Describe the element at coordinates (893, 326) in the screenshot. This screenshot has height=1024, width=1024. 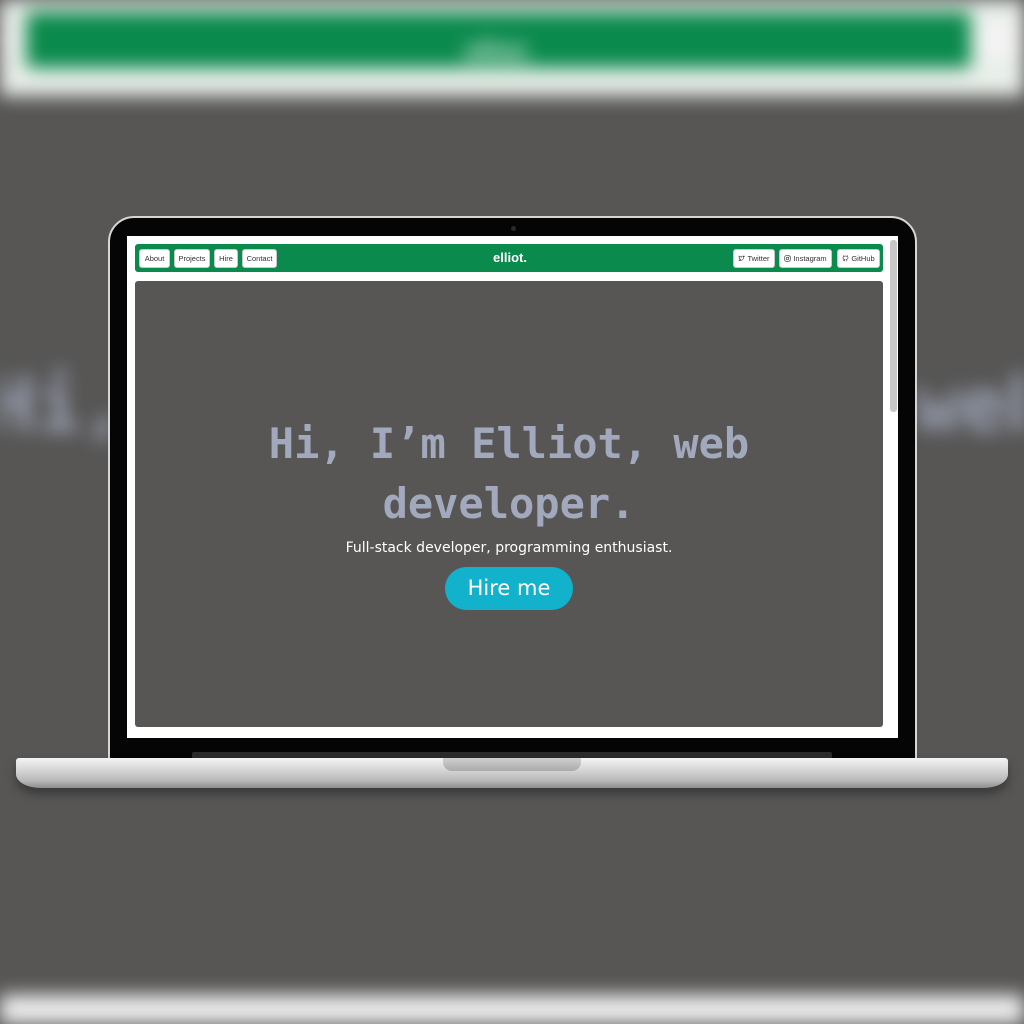
I see `scrollbar` at that location.